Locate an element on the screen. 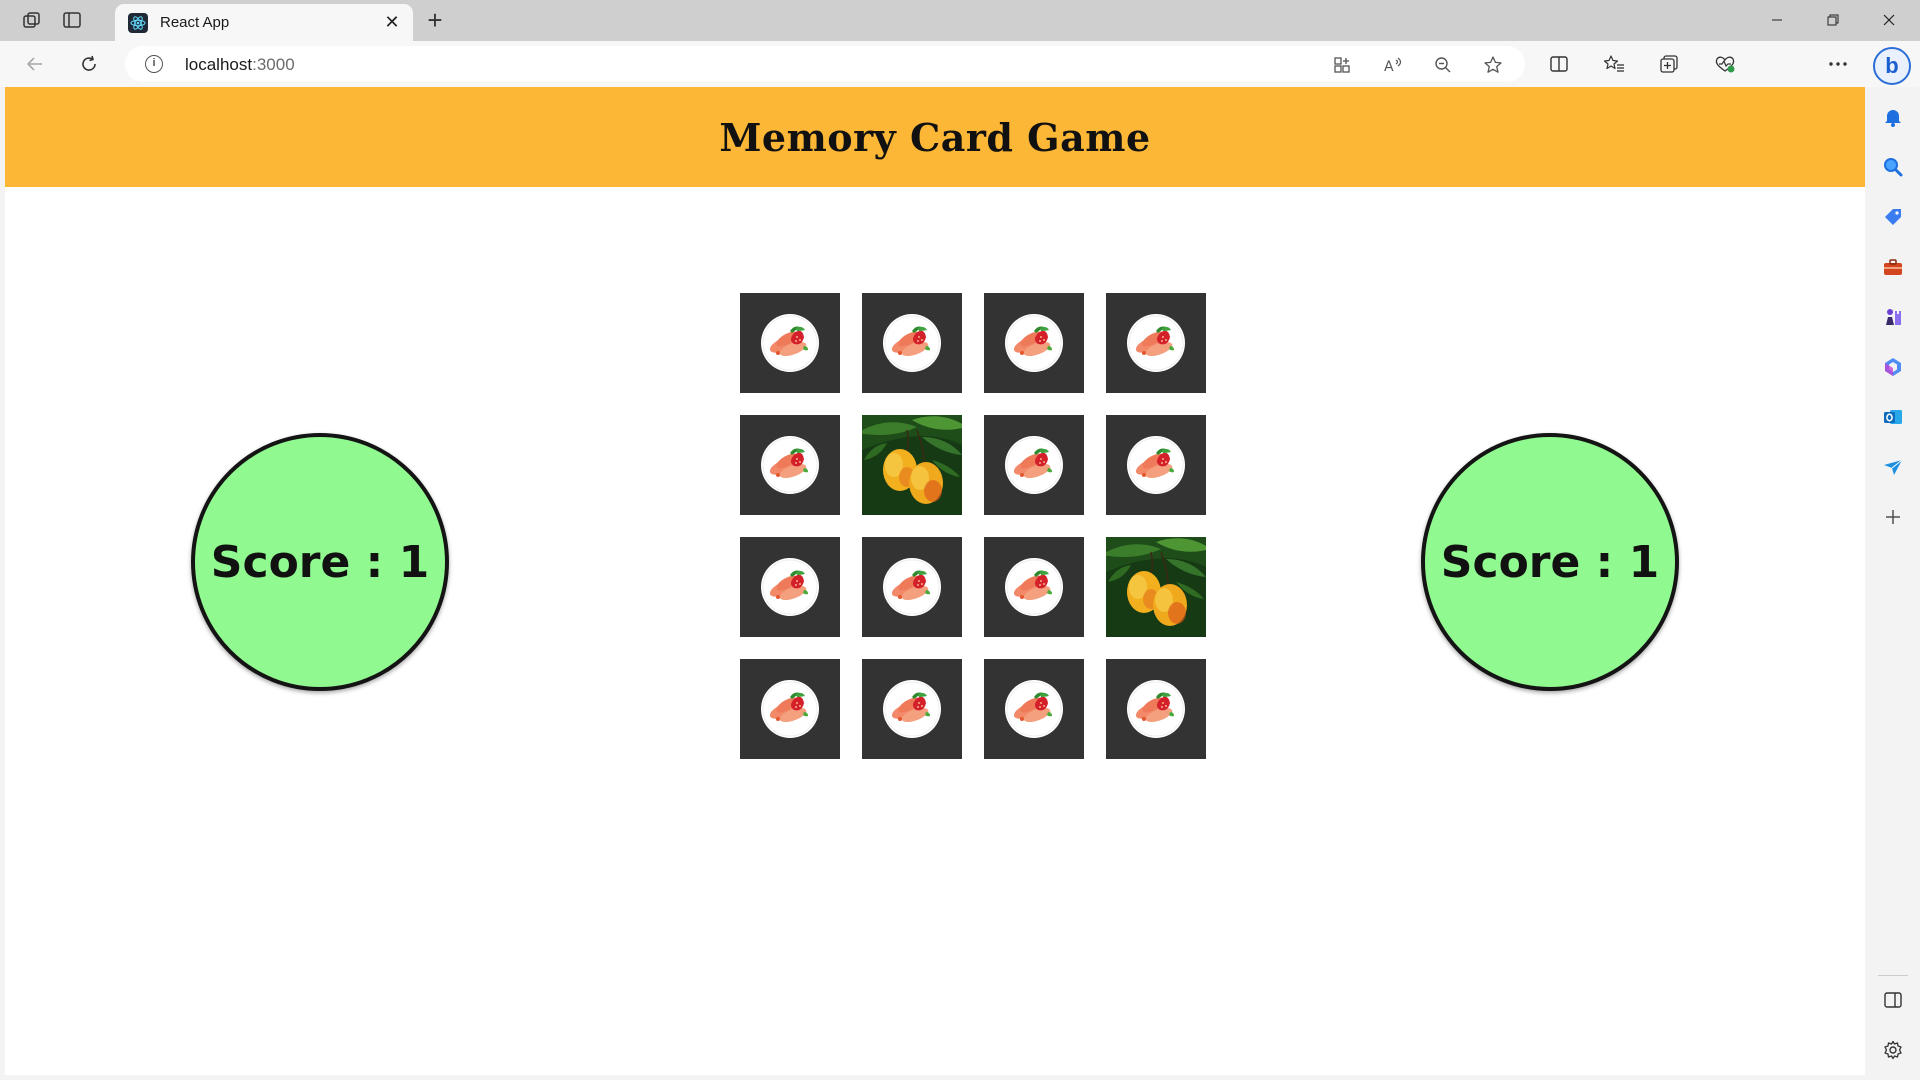  address-bar: i localhost:3000 A is located at coordinates (825, 64).